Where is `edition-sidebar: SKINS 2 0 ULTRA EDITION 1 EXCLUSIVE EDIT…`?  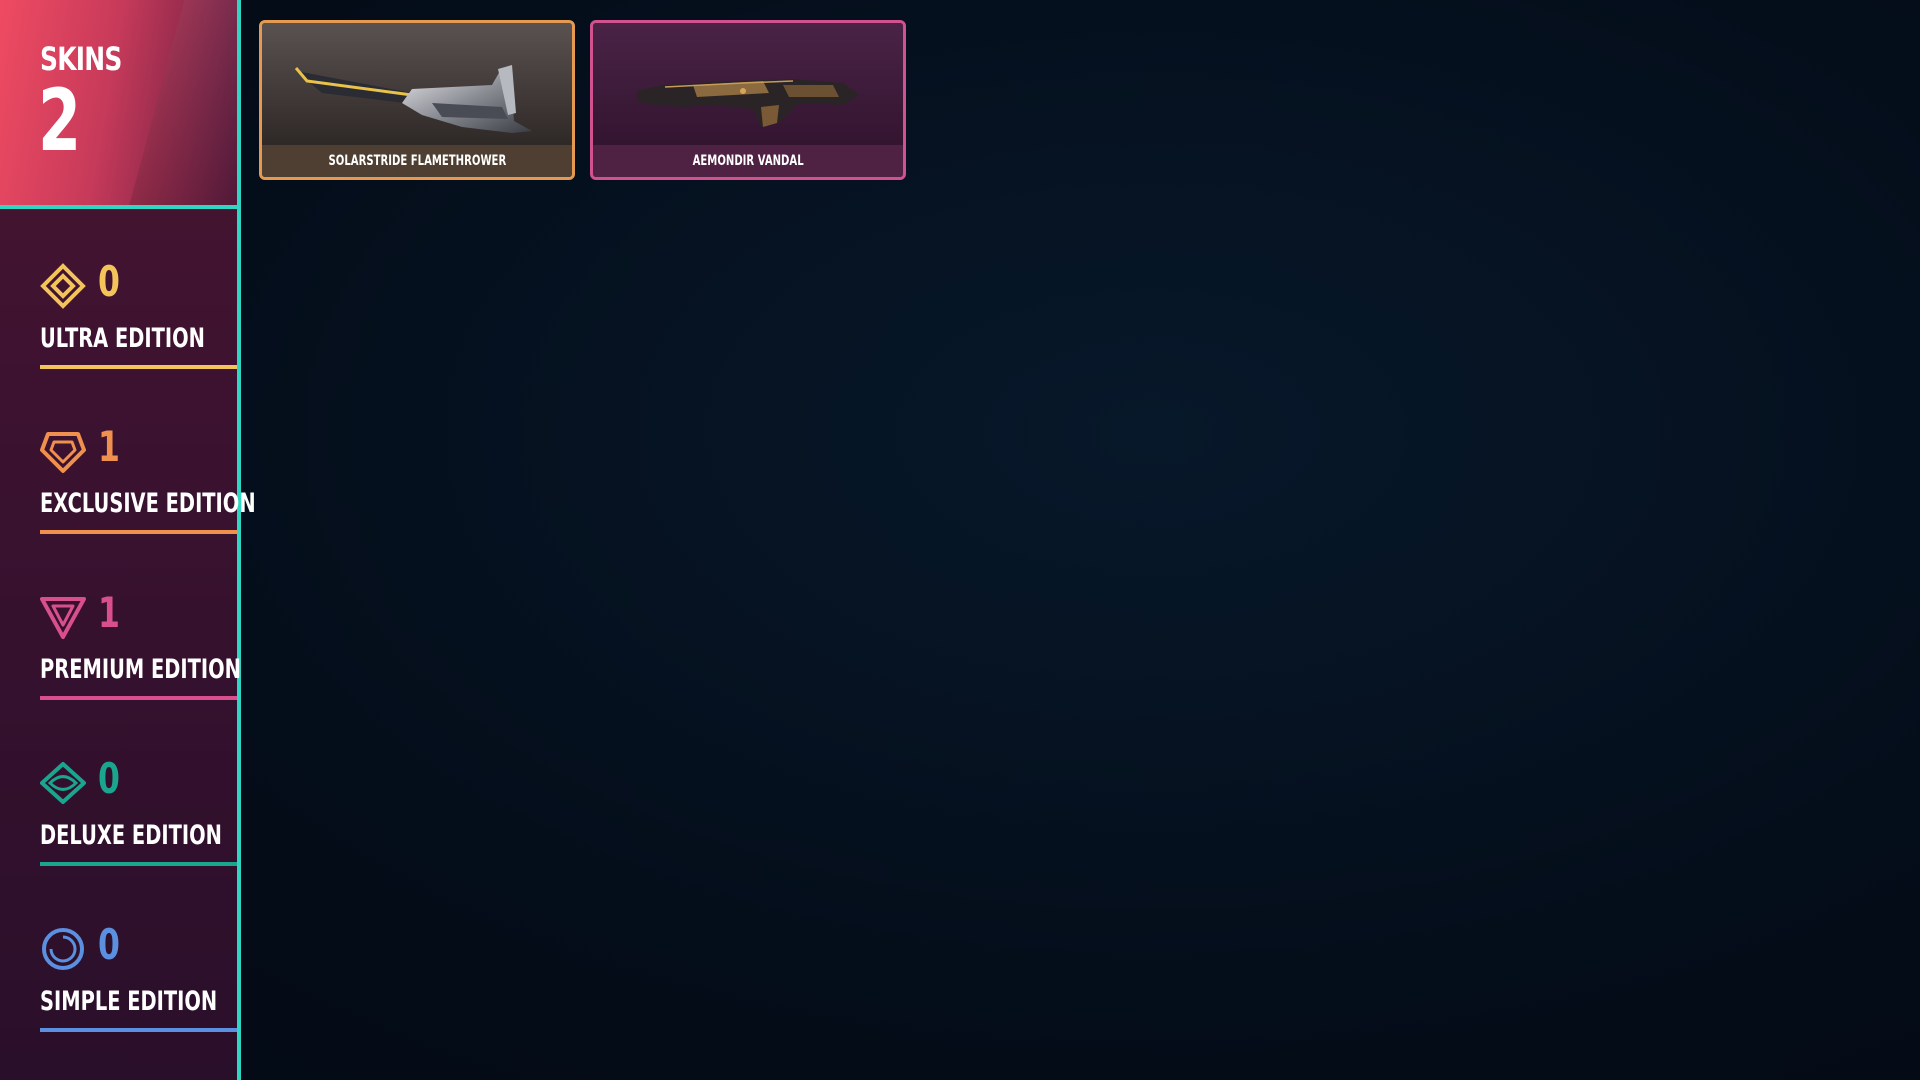
edition-sidebar: SKINS 2 0 ULTRA EDITION 1 EXCLUSIVE EDIT… is located at coordinates (128, 540).